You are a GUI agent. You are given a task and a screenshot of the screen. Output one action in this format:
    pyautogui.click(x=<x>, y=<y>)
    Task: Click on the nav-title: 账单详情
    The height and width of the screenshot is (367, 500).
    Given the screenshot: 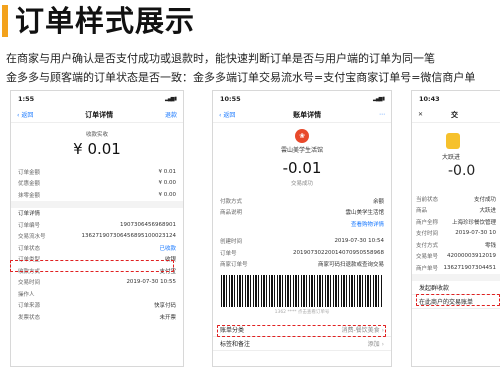 What is the action you would take?
    pyautogui.click(x=307, y=114)
    